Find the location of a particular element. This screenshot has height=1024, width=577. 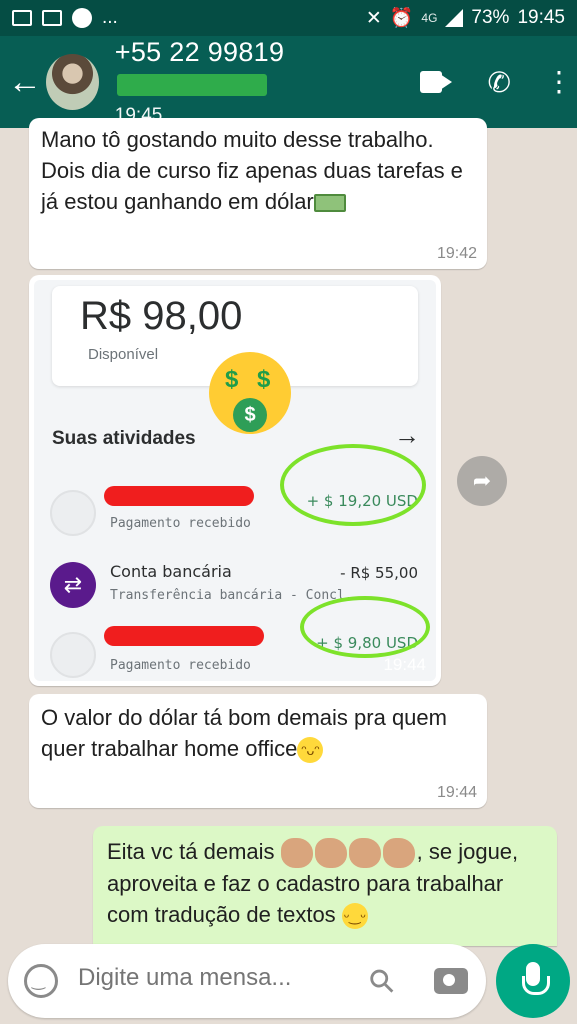

activities-title: Suas atividades is located at coordinates (124, 438).